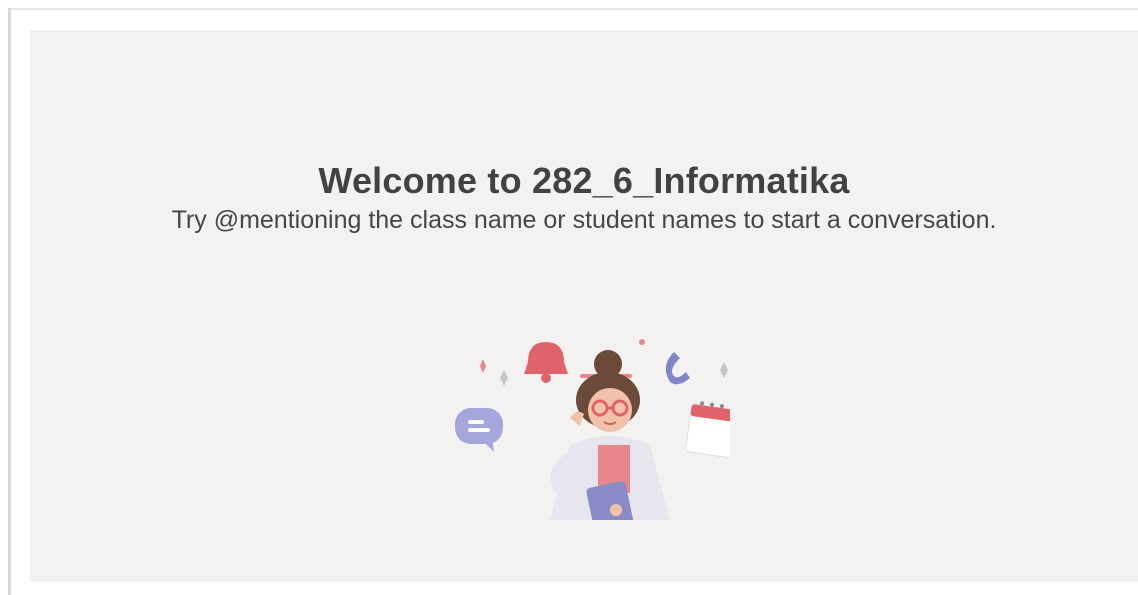 Image resolution: width=1138 pixels, height=595 pixels. What do you see at coordinates (573, 9) in the screenshot?
I see `window-top-border` at bounding box center [573, 9].